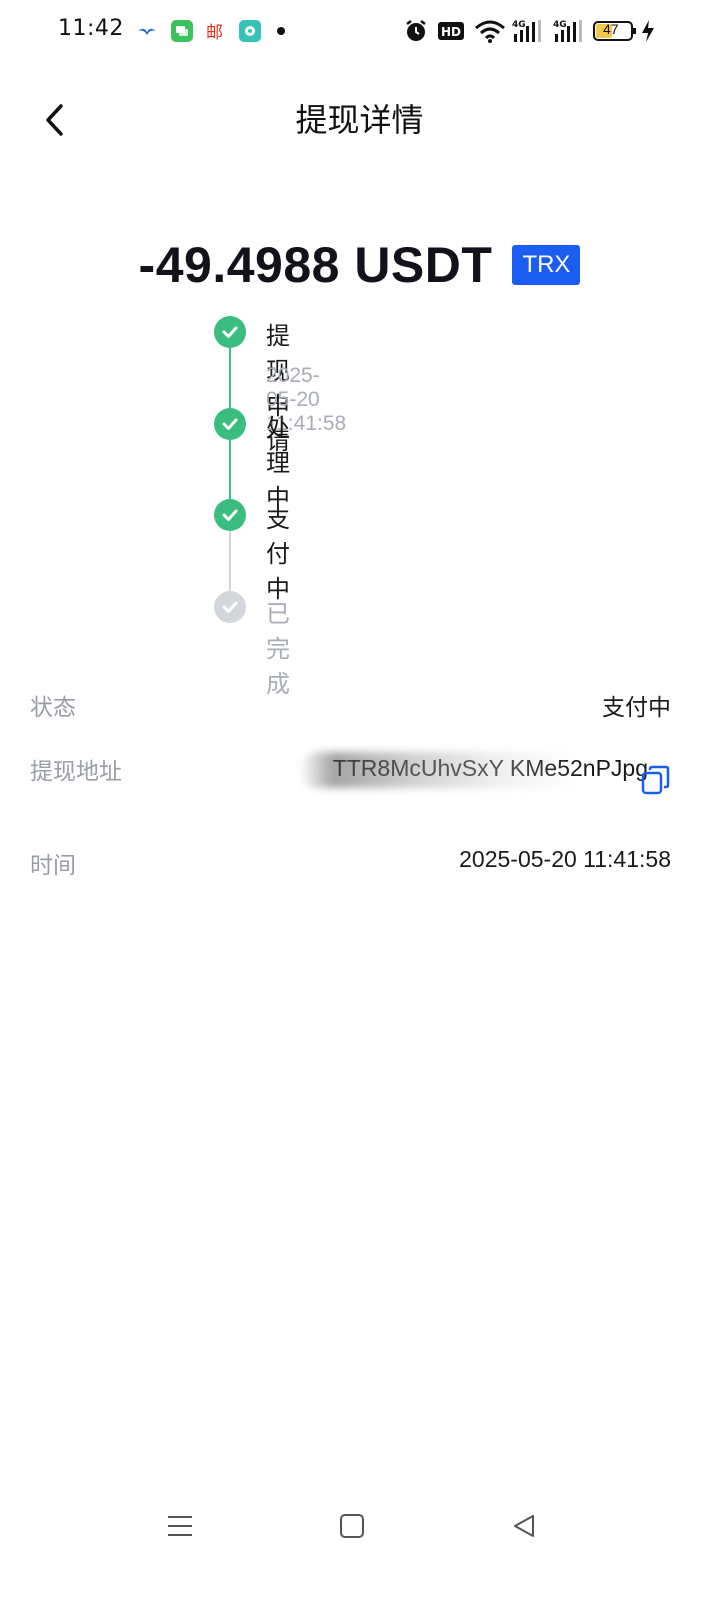 This screenshot has width=719, height=1612. Describe the element at coordinates (250, 31) in the screenshot. I see `chat-app-icon` at that location.